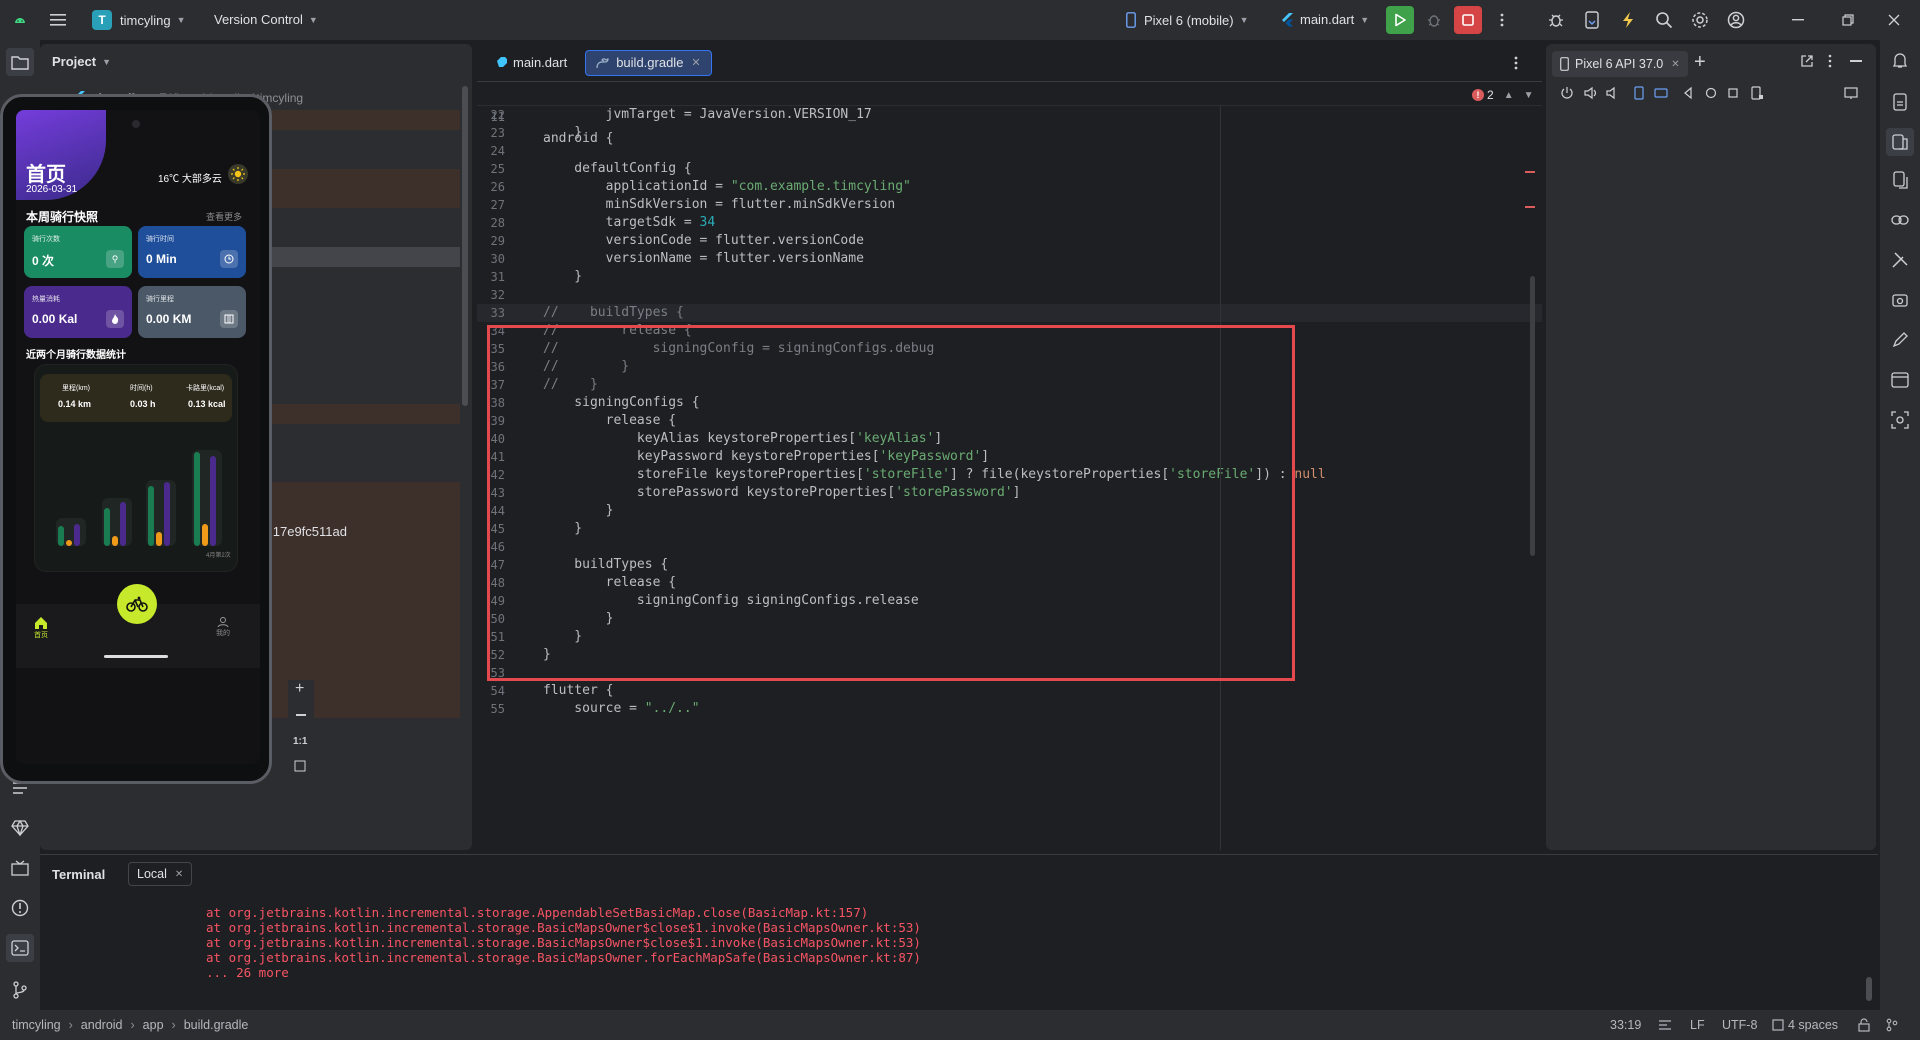 This screenshot has width=1920, height=1040. Describe the element at coordinates (1900, 260) in the screenshot. I see `tools-icon` at that location.